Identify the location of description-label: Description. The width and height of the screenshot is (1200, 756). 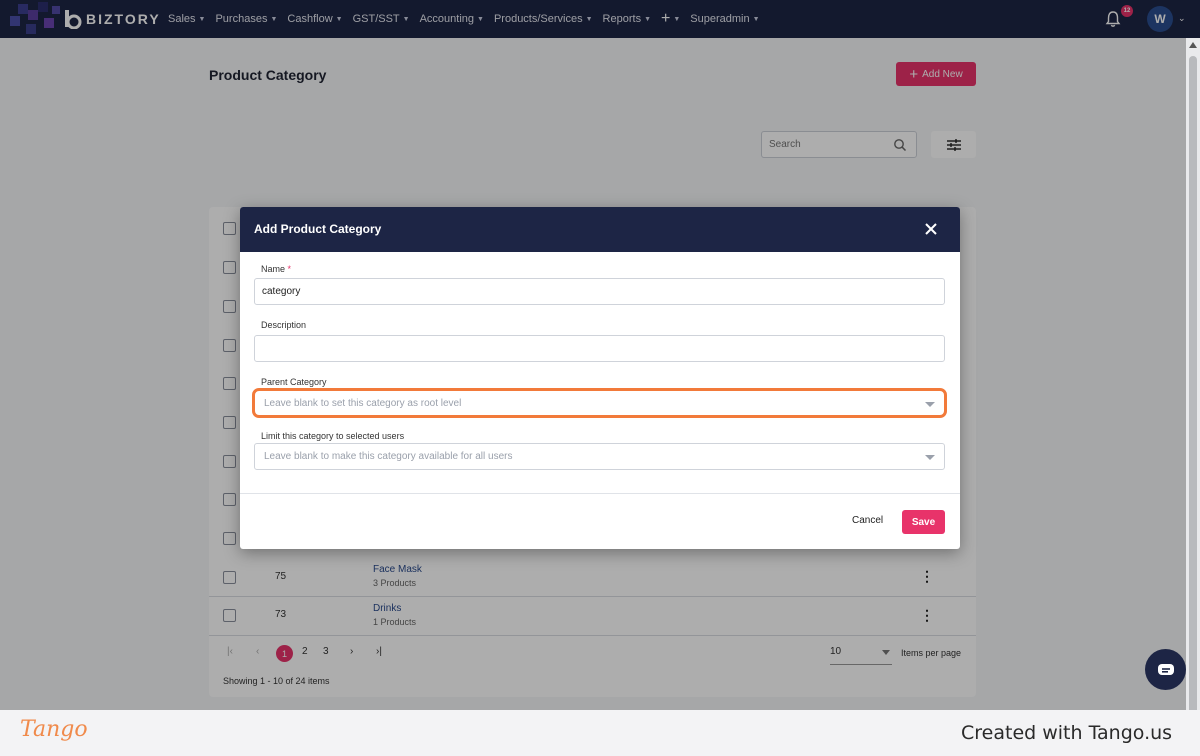
(284, 325).